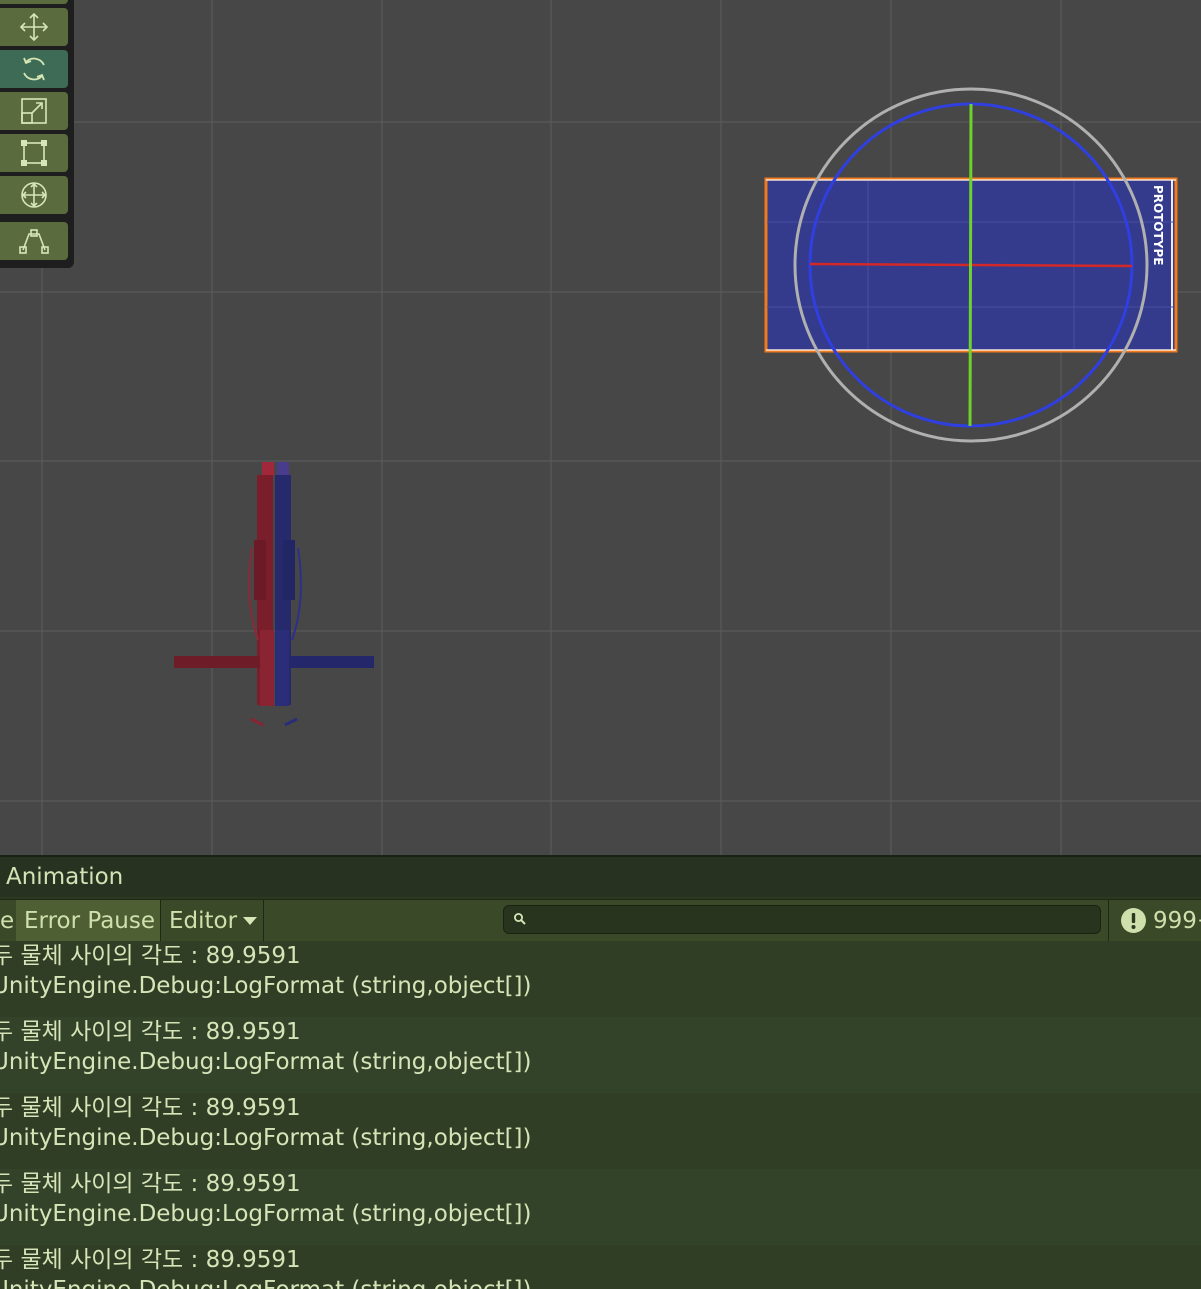 Image resolution: width=1201 pixels, height=1289 pixels. I want to click on tab-animation: Animation, so click(61, 877).